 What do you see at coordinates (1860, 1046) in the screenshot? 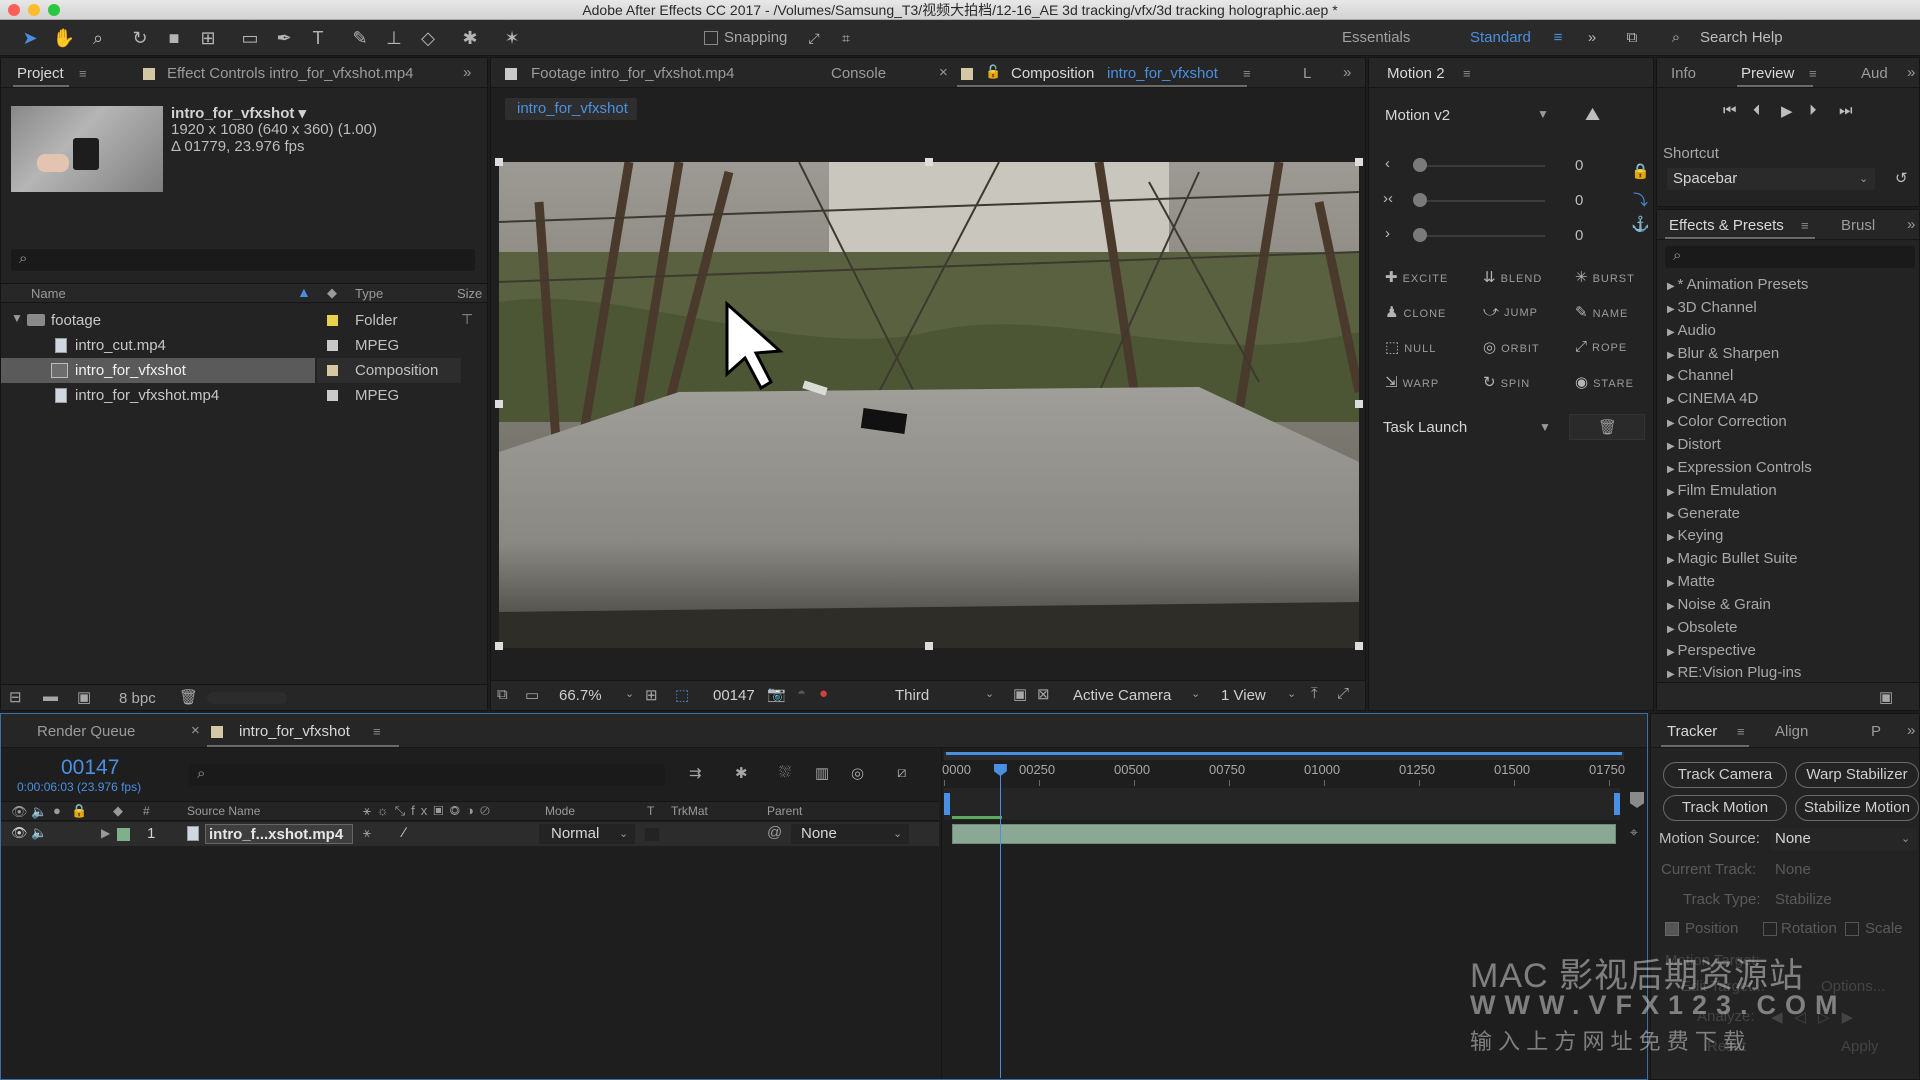
I see `apply-button: Apply` at bounding box center [1860, 1046].